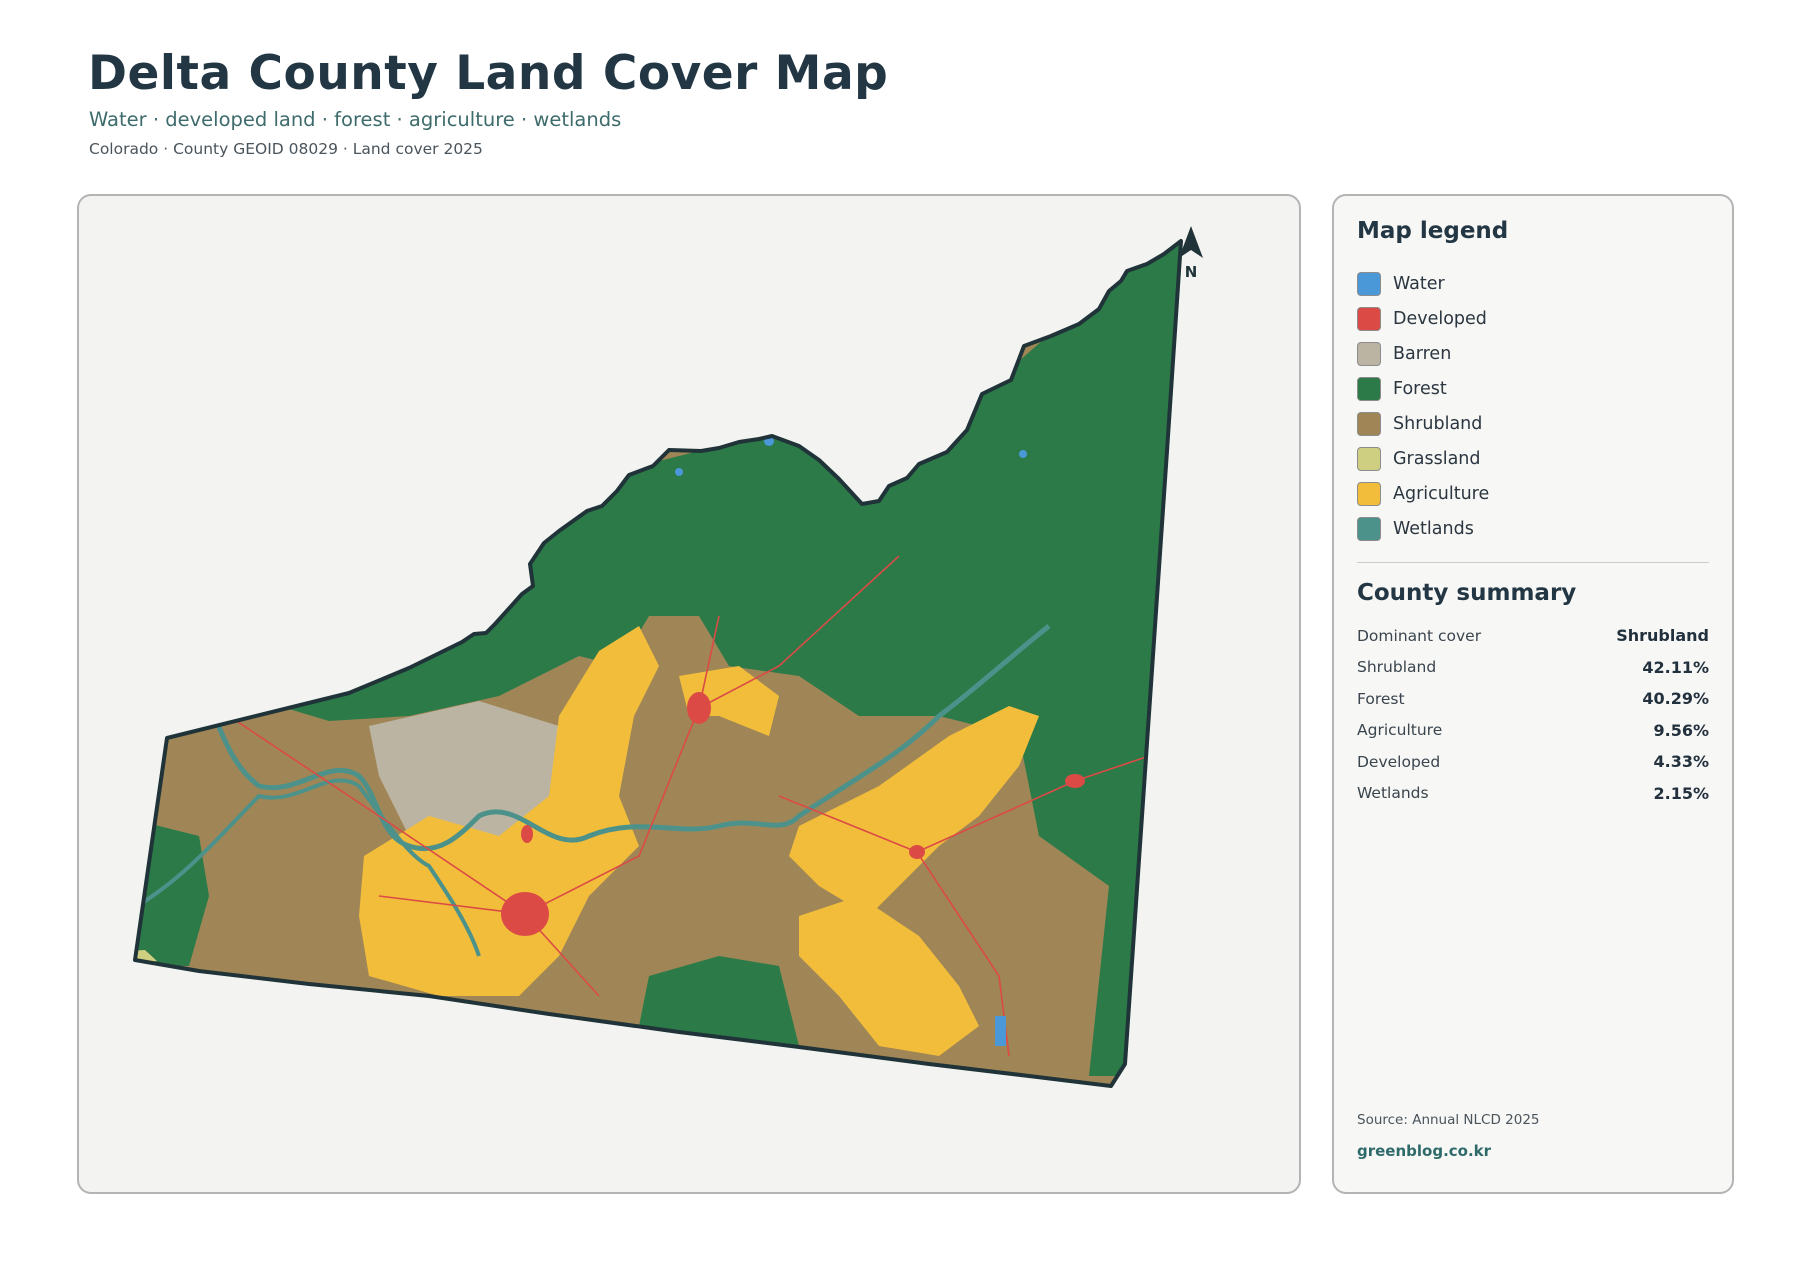 Image resolution: width=1800 pixels, height=1273 pixels. I want to click on shrubland-swatch-icon, so click(1369, 423).